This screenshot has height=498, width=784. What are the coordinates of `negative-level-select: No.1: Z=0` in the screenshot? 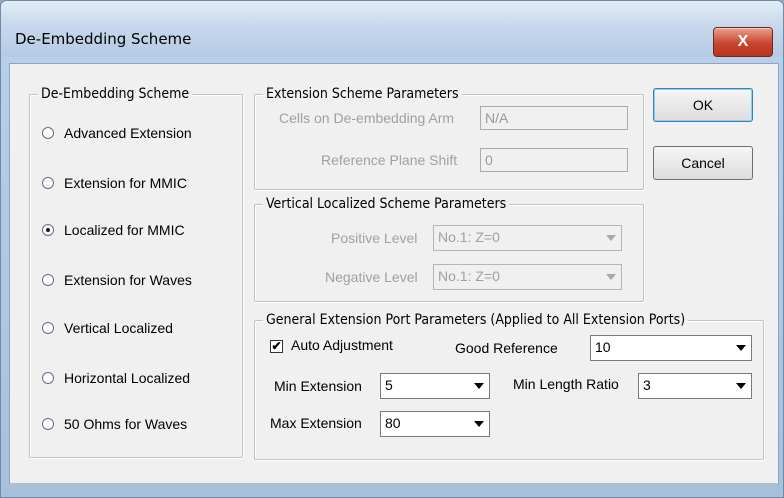 It's located at (527, 277).